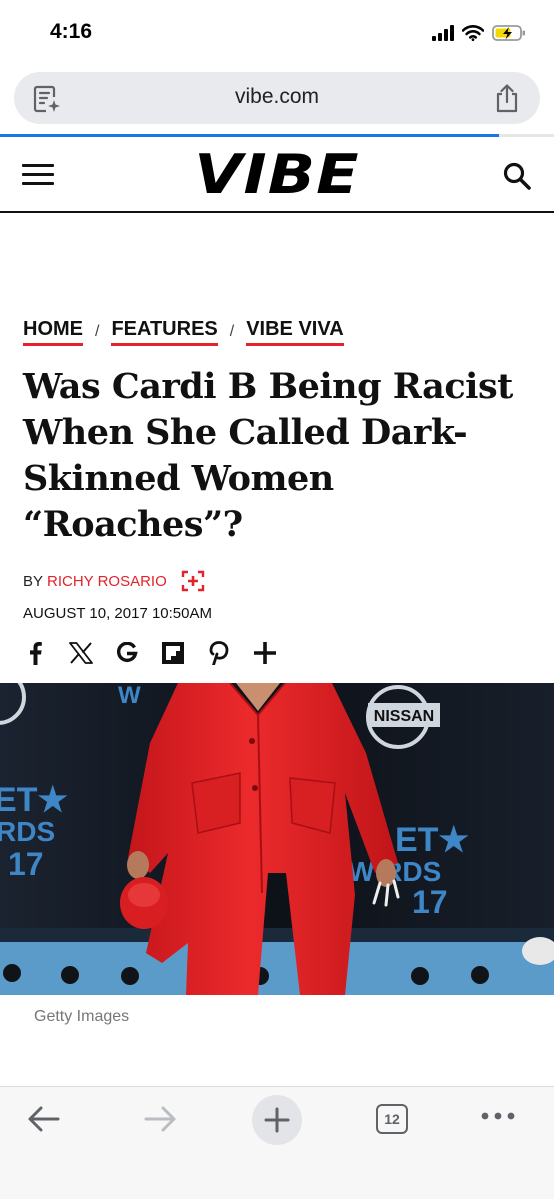 The image size is (554, 1199). Describe the element at coordinates (193, 581) in the screenshot. I see `follow-author-icon` at that location.